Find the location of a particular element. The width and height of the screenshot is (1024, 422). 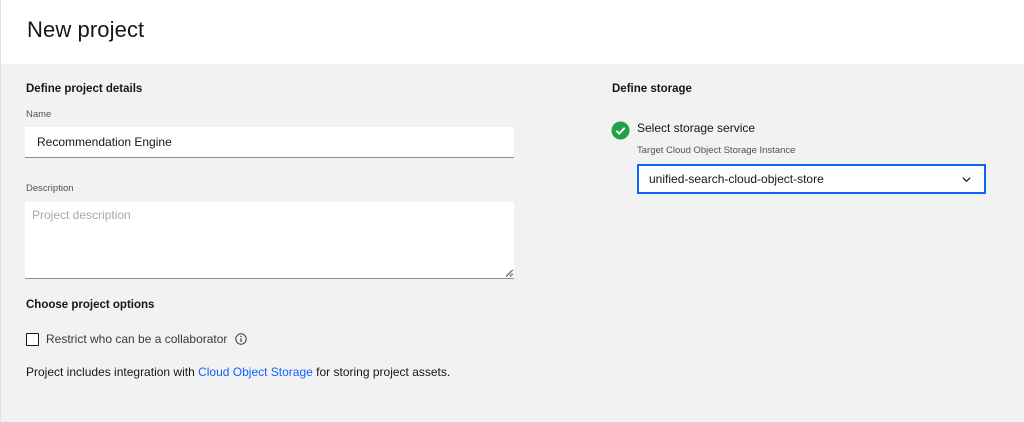

storage-service-label: Select storage service is located at coordinates (696, 128).